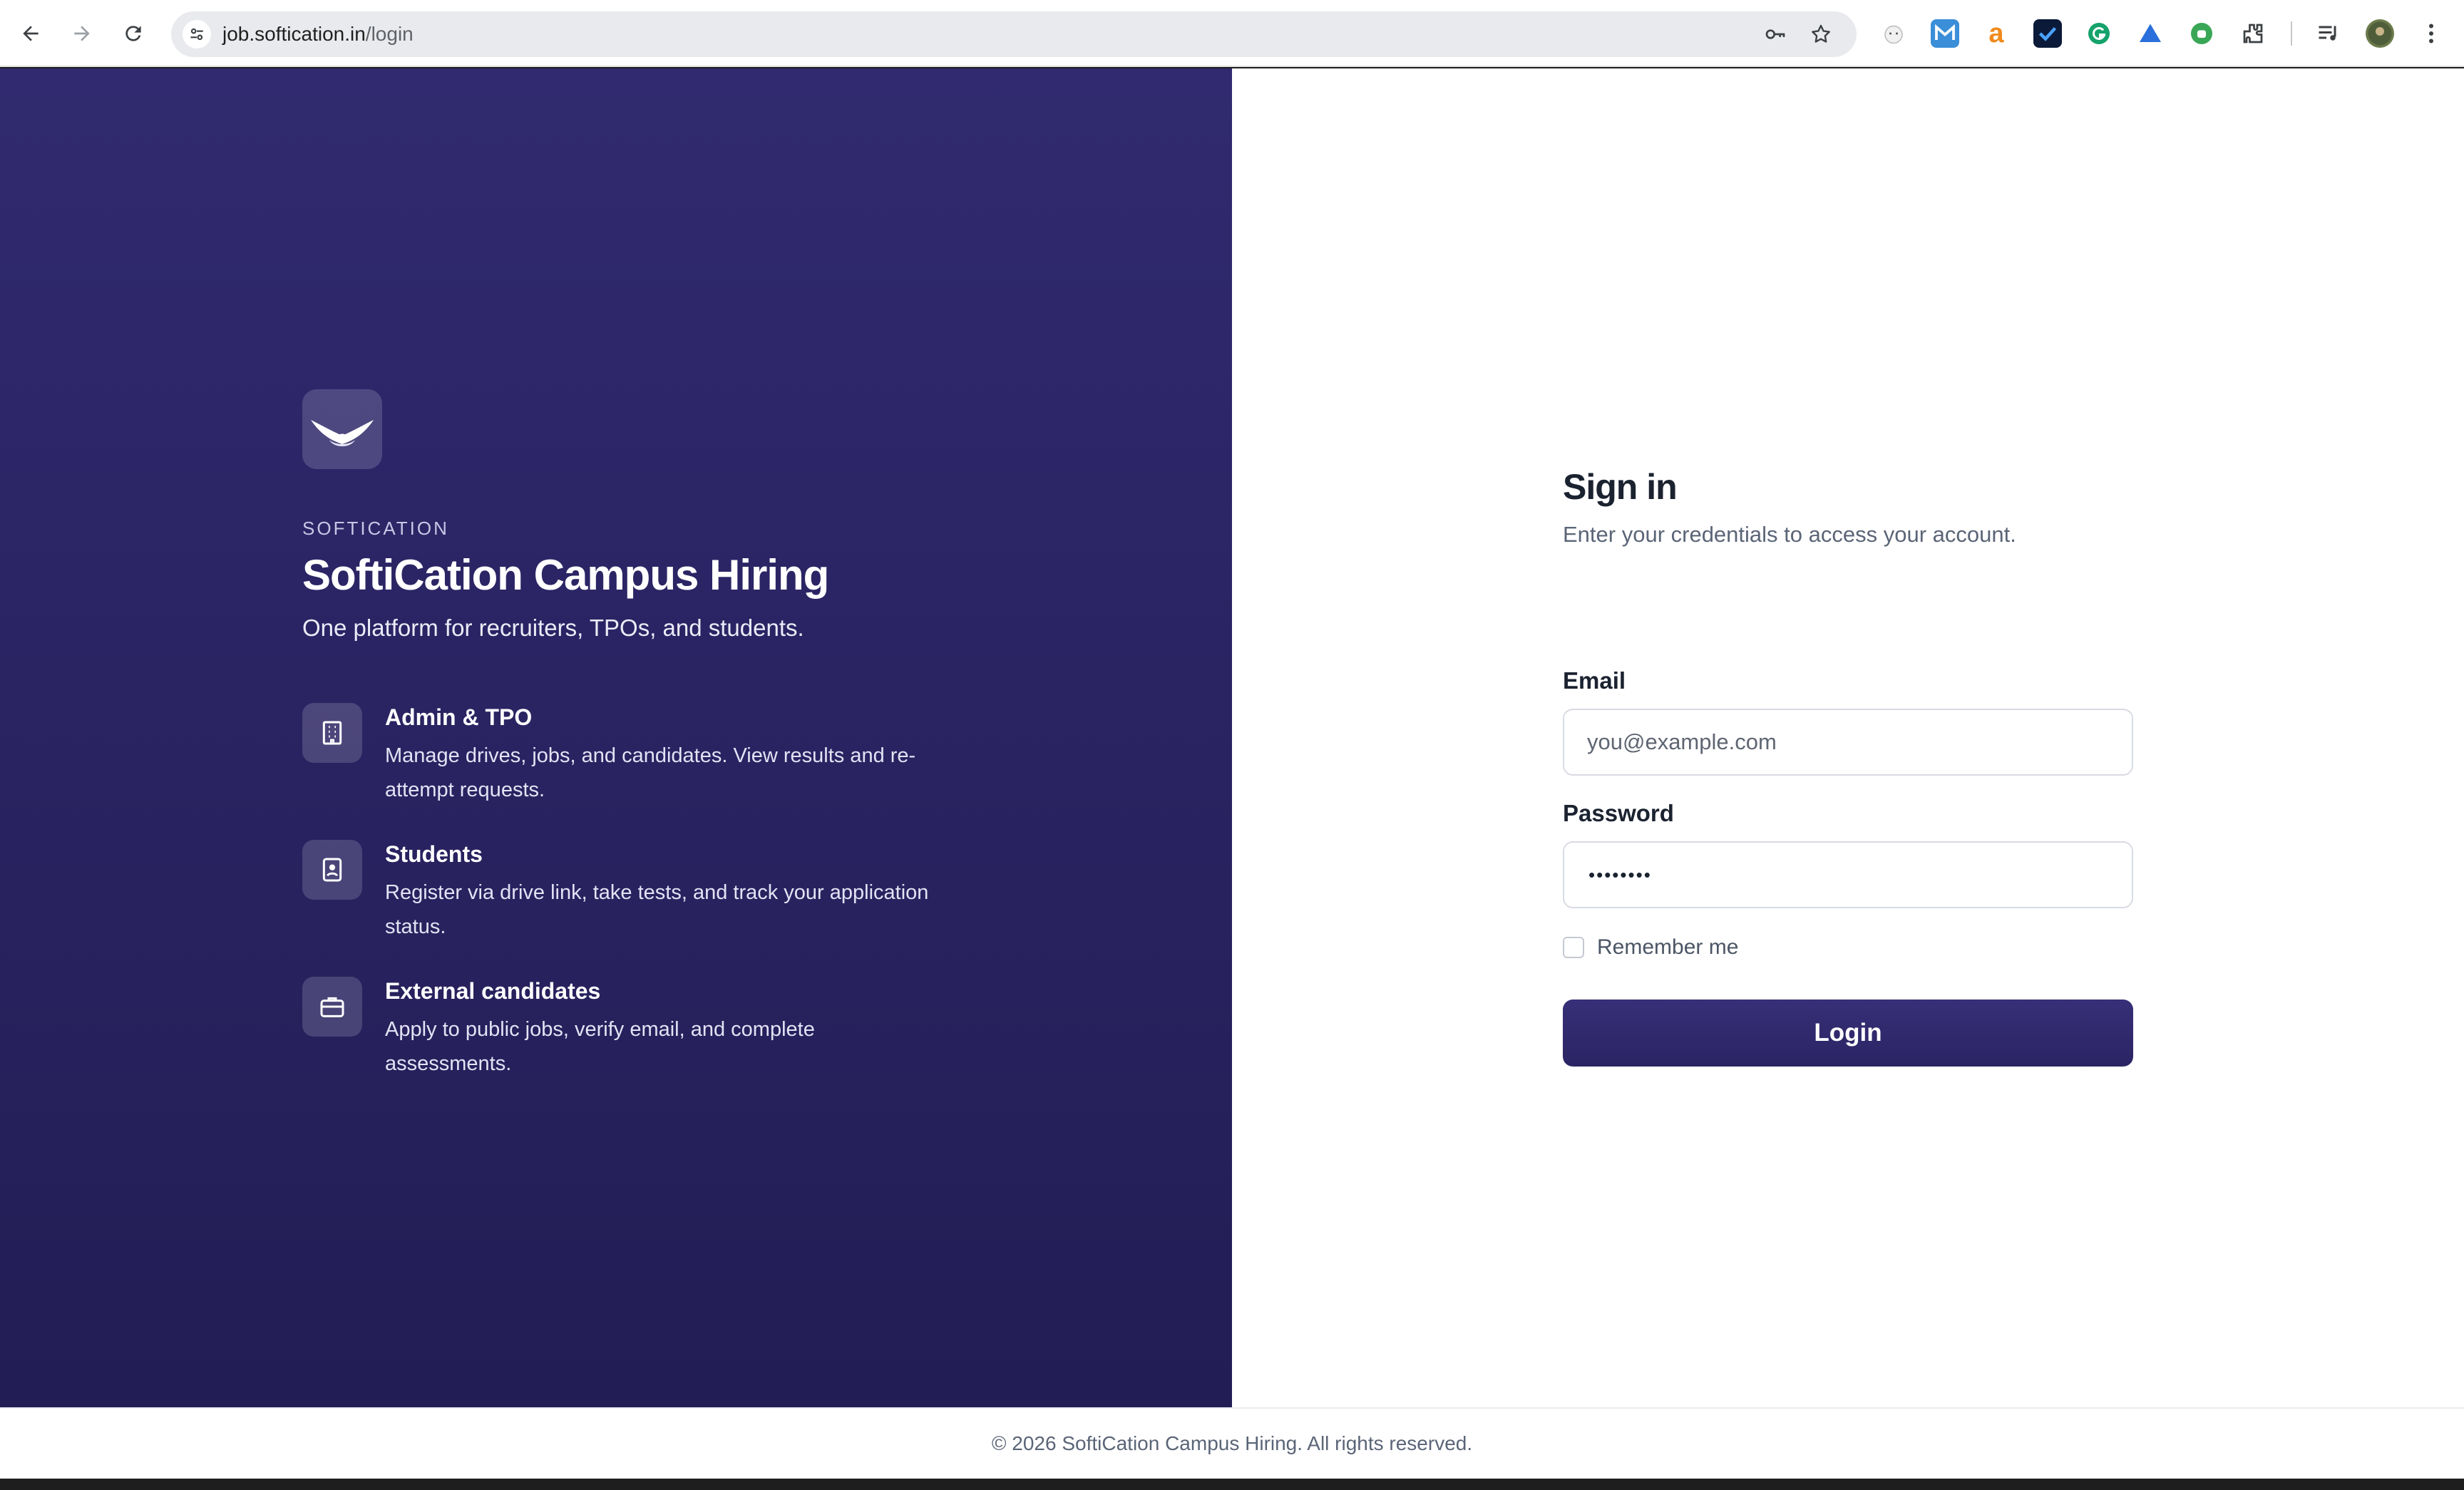 This screenshot has width=2464, height=1490. I want to click on password-label: Password, so click(1618, 813).